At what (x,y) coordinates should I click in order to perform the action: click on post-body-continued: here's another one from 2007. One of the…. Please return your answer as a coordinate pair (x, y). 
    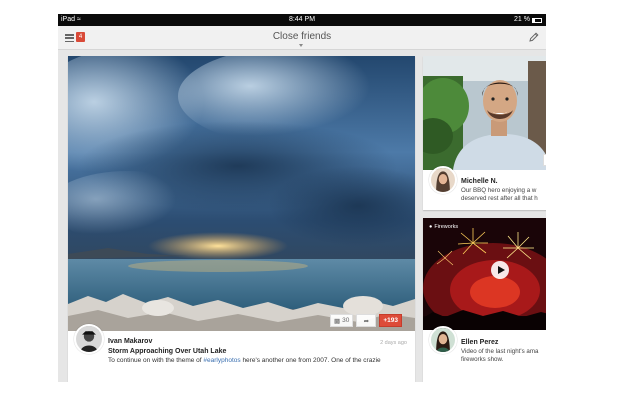
    Looking at the image, I should click on (310, 360).